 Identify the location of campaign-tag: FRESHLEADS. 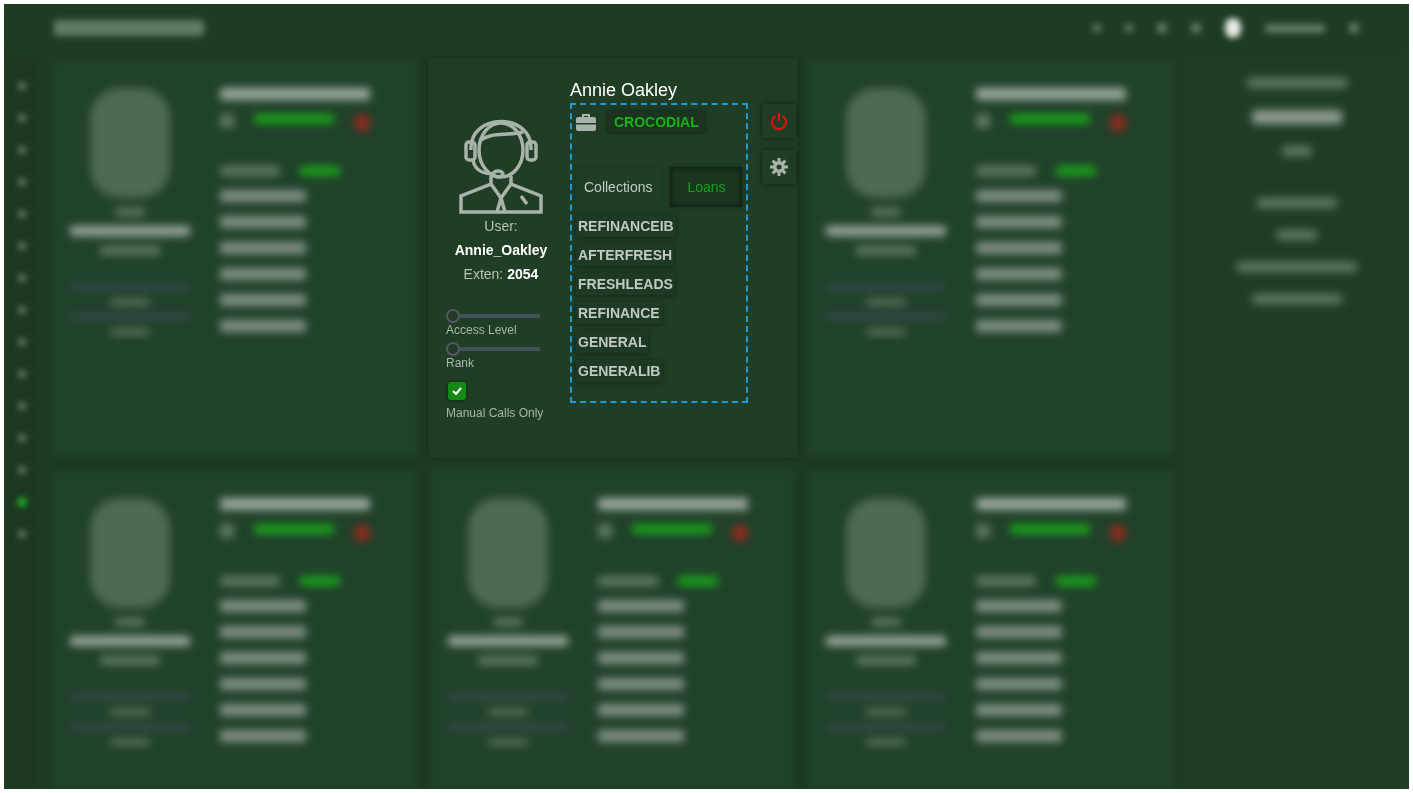
(625, 284).